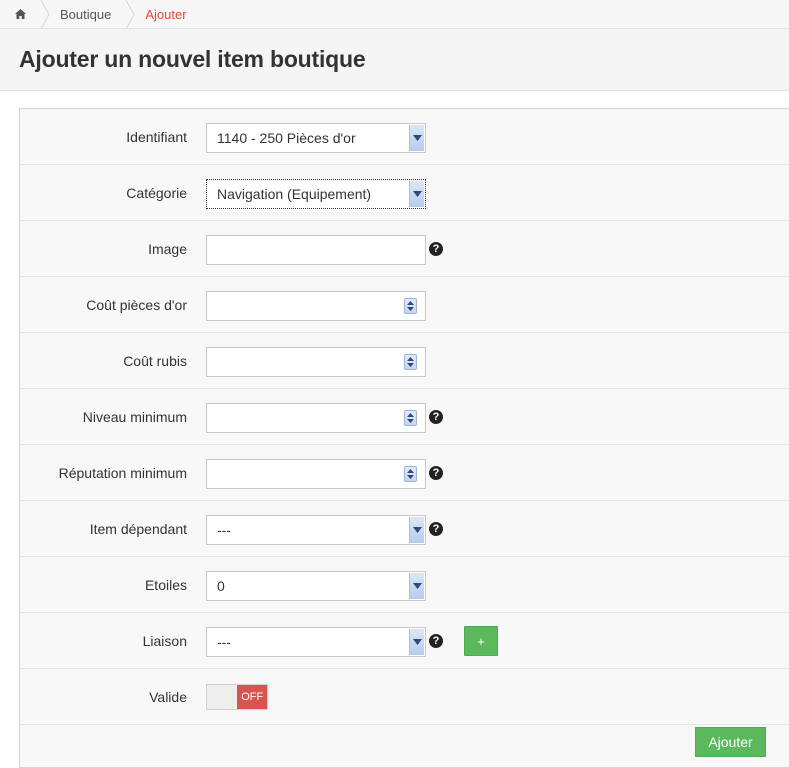  What do you see at coordinates (164, 641) in the screenshot?
I see `liaison-label: Liaison` at bounding box center [164, 641].